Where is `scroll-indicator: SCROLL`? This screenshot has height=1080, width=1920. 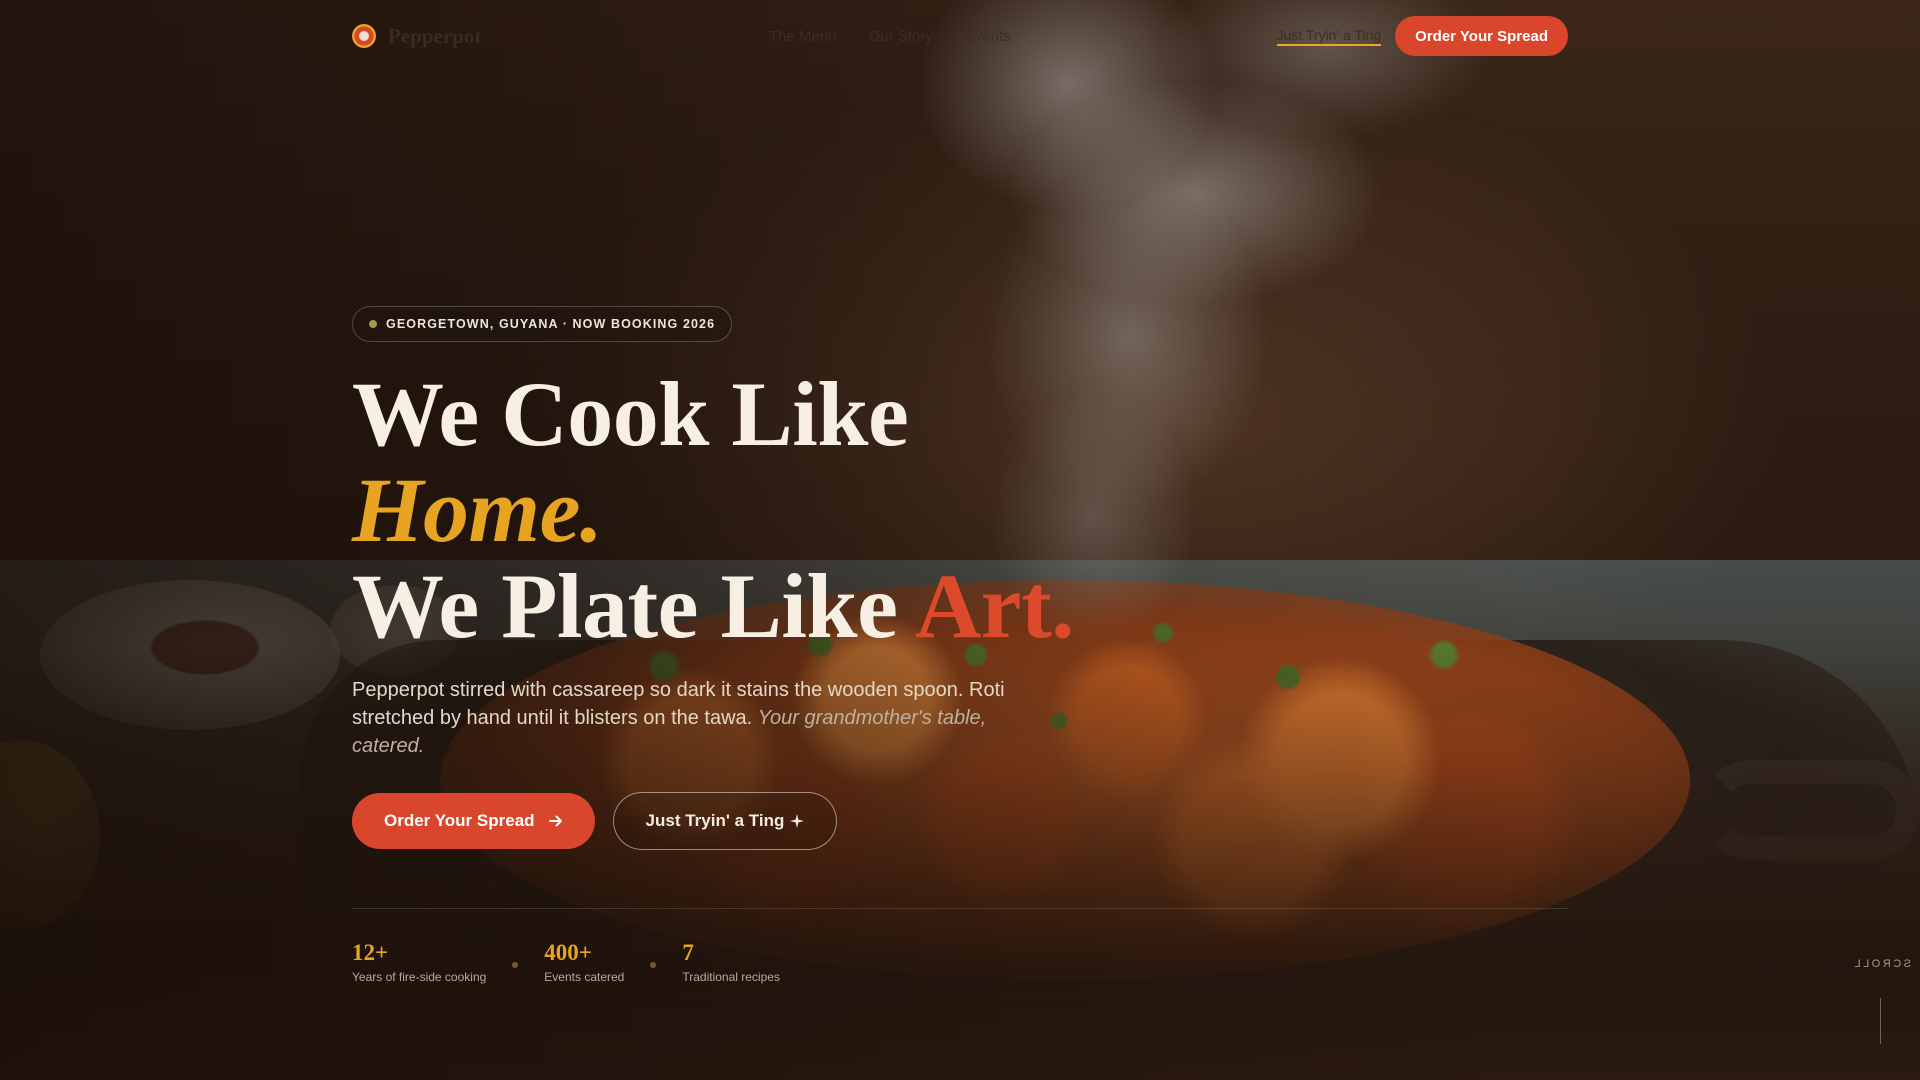 scroll-indicator: SCROLL is located at coordinates (1881, 964).